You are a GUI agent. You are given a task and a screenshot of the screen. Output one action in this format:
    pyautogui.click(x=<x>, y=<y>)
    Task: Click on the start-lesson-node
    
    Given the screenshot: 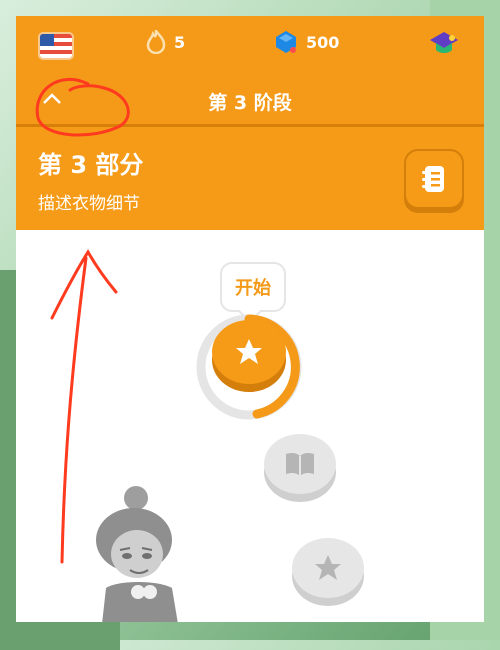 What is the action you would take?
    pyautogui.click(x=249, y=352)
    